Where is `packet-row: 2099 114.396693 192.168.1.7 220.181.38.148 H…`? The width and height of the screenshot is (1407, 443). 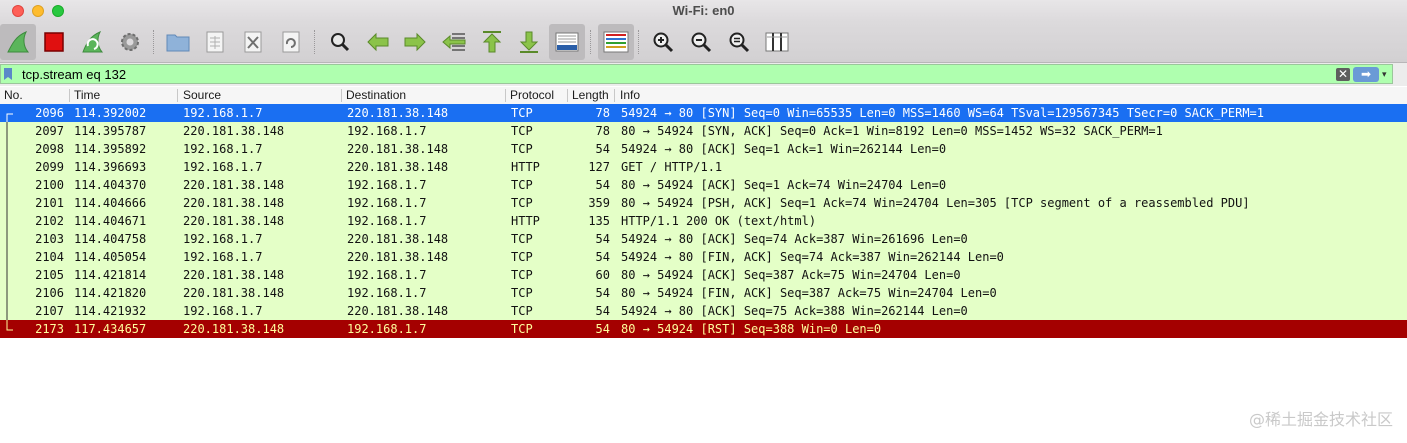 packet-row: 2099 114.396693 192.168.1.7 220.181.38.148 H… is located at coordinates (703, 167).